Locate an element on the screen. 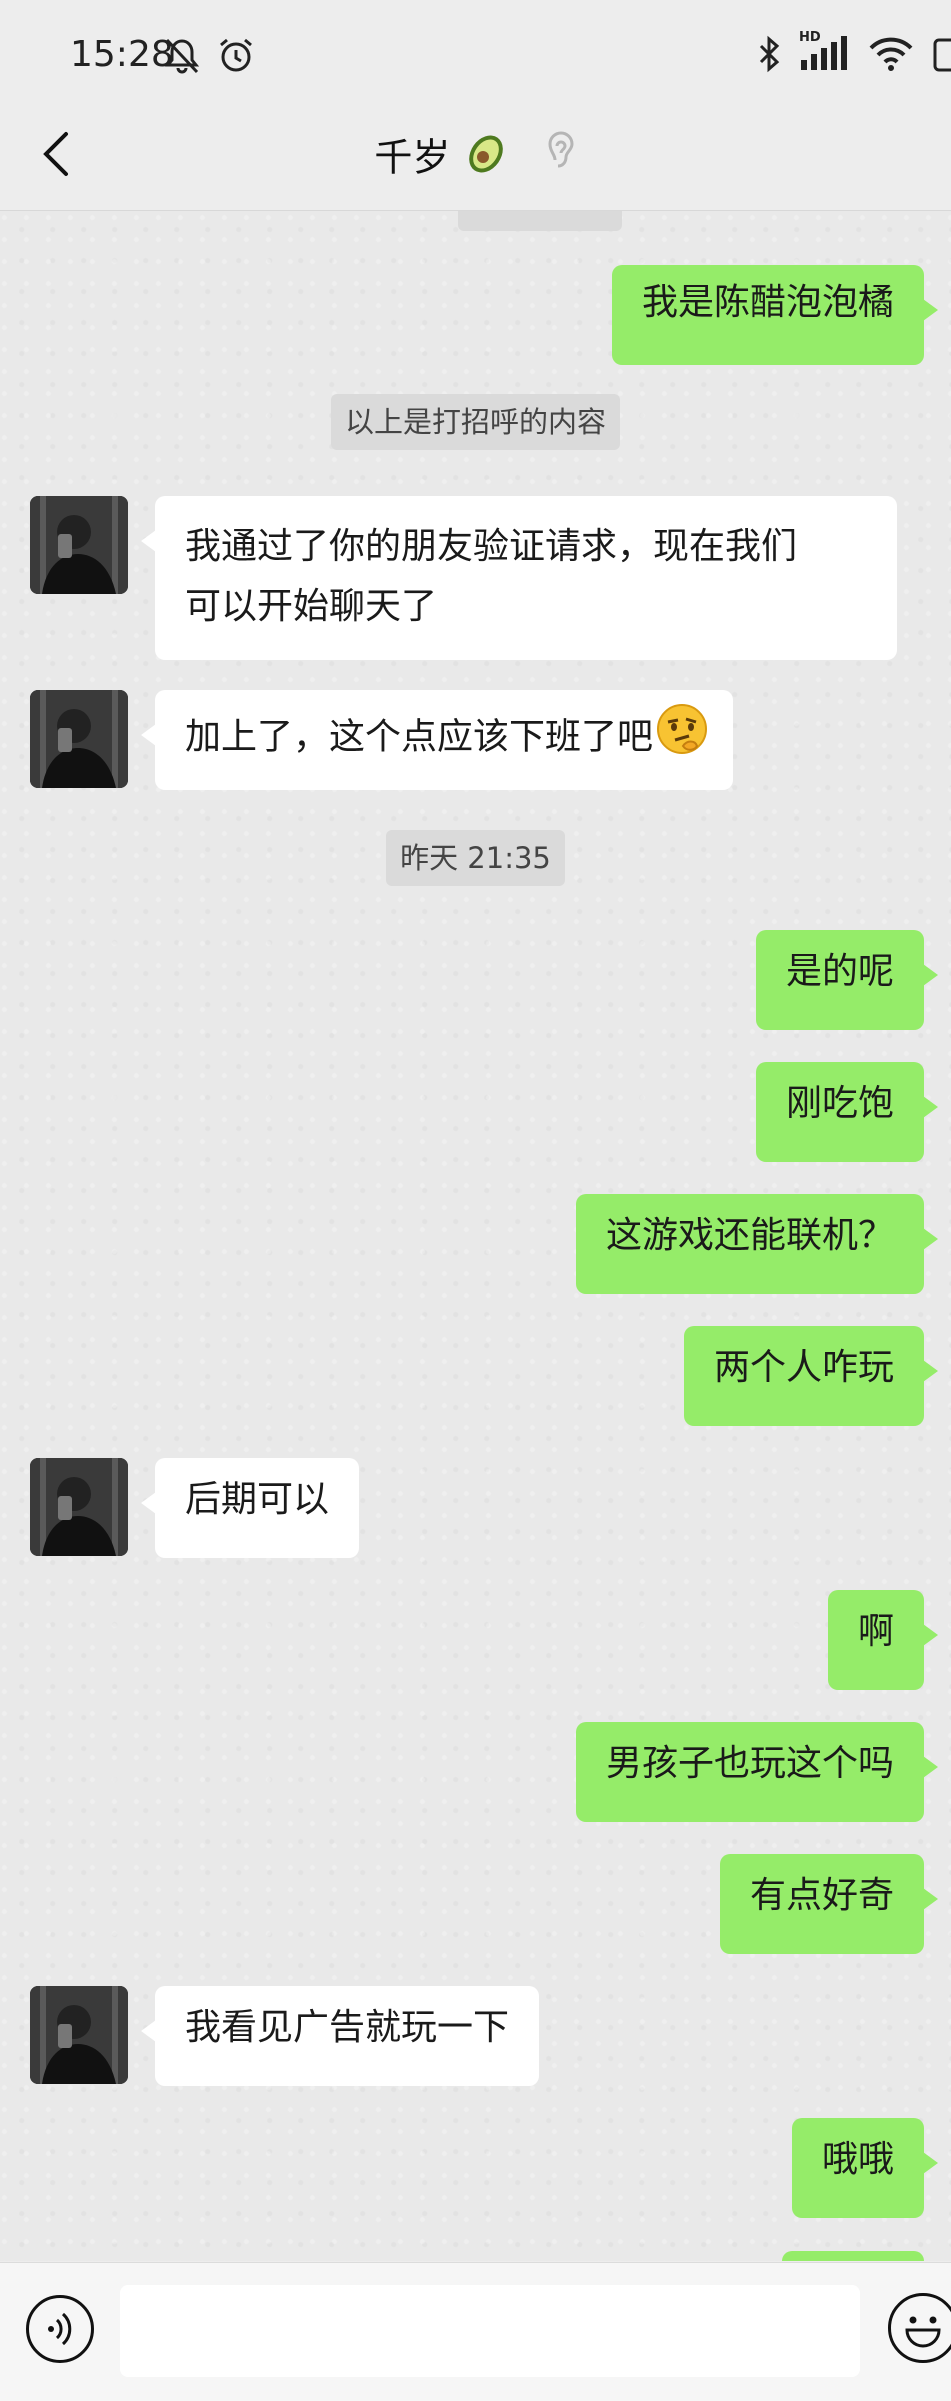 The width and height of the screenshot is (951, 2401). voice-icon is located at coordinates (60, 2329).